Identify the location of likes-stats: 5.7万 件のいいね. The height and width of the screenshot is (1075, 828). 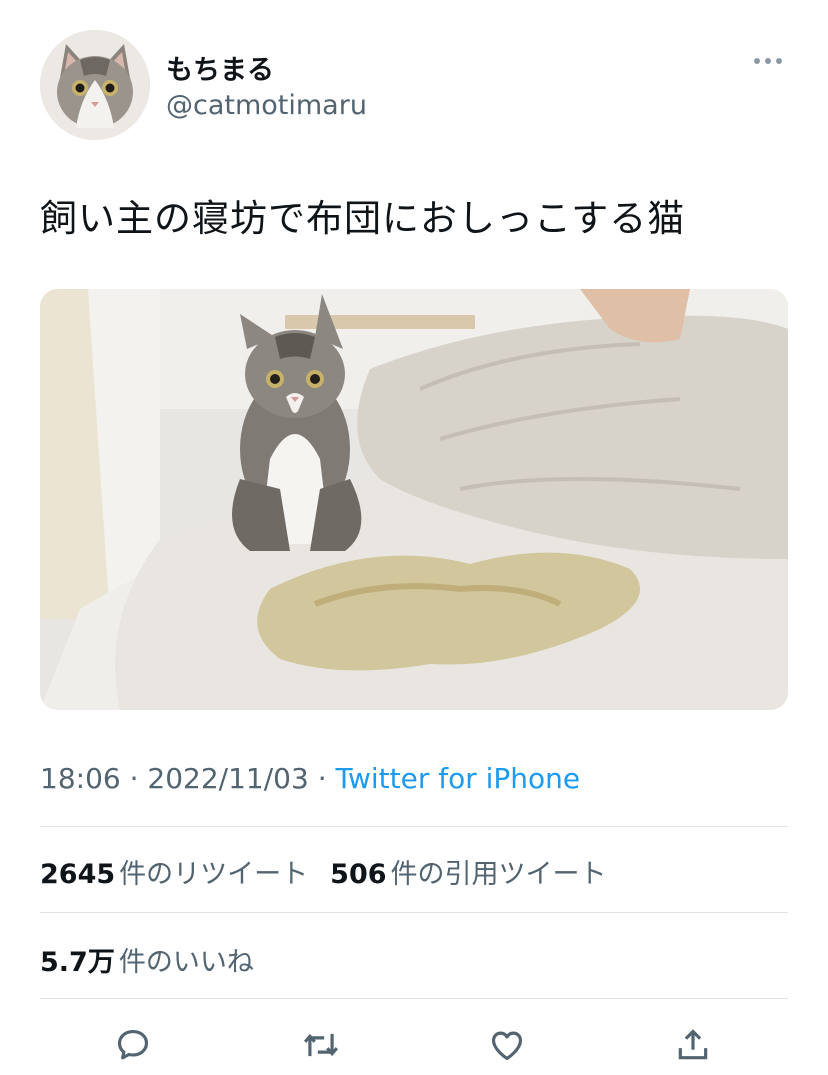
(147, 959).